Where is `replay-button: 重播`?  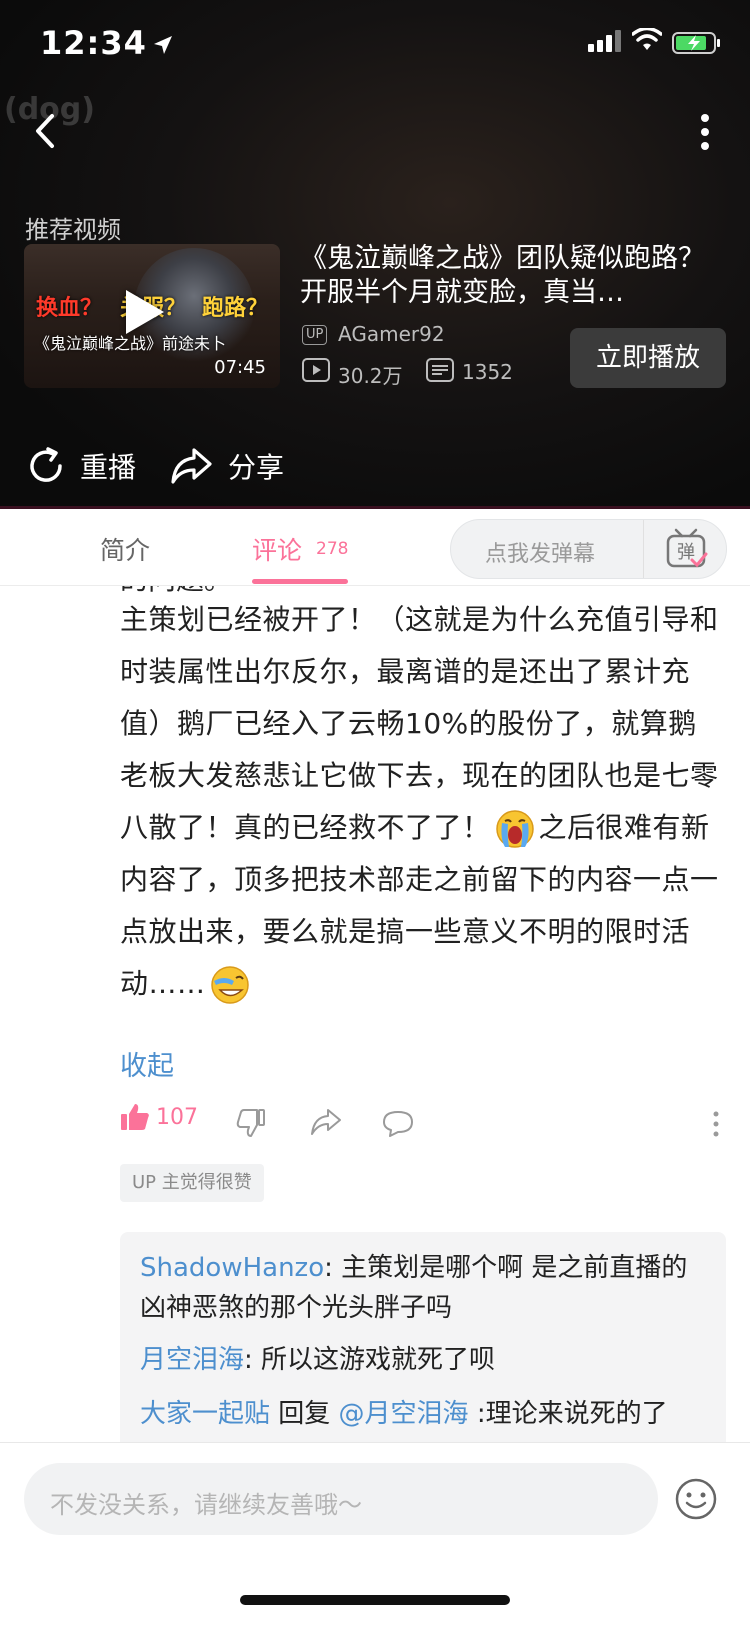
replay-button: 重播 is located at coordinates (81, 466).